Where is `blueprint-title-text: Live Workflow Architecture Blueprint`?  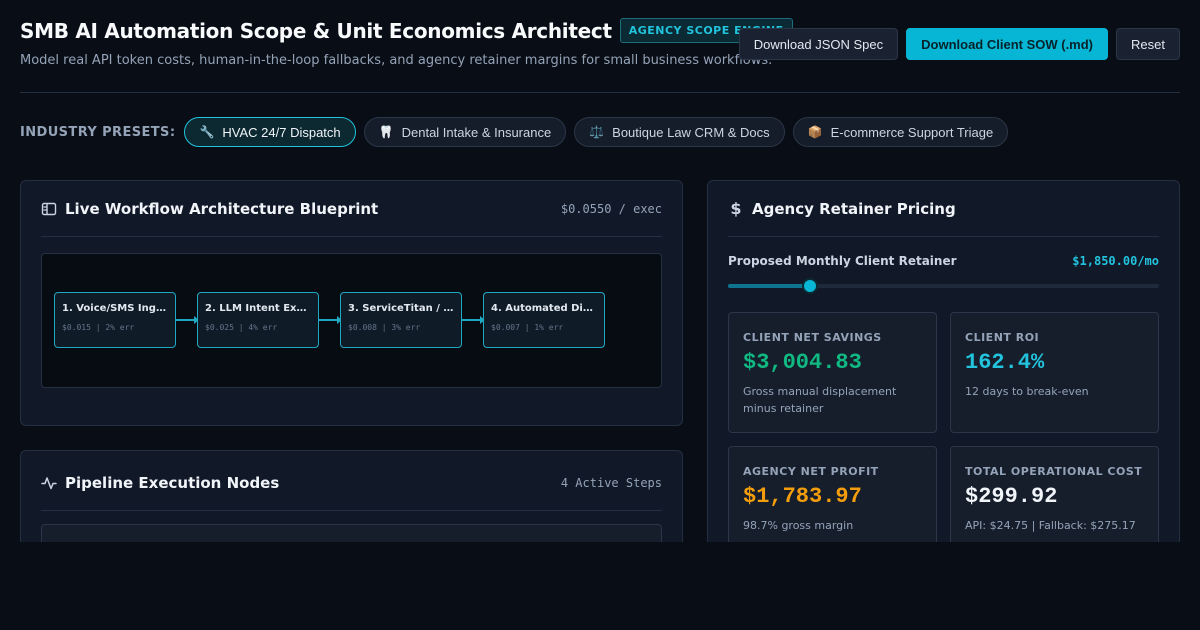
blueprint-title-text: Live Workflow Architecture Blueprint is located at coordinates (222, 208).